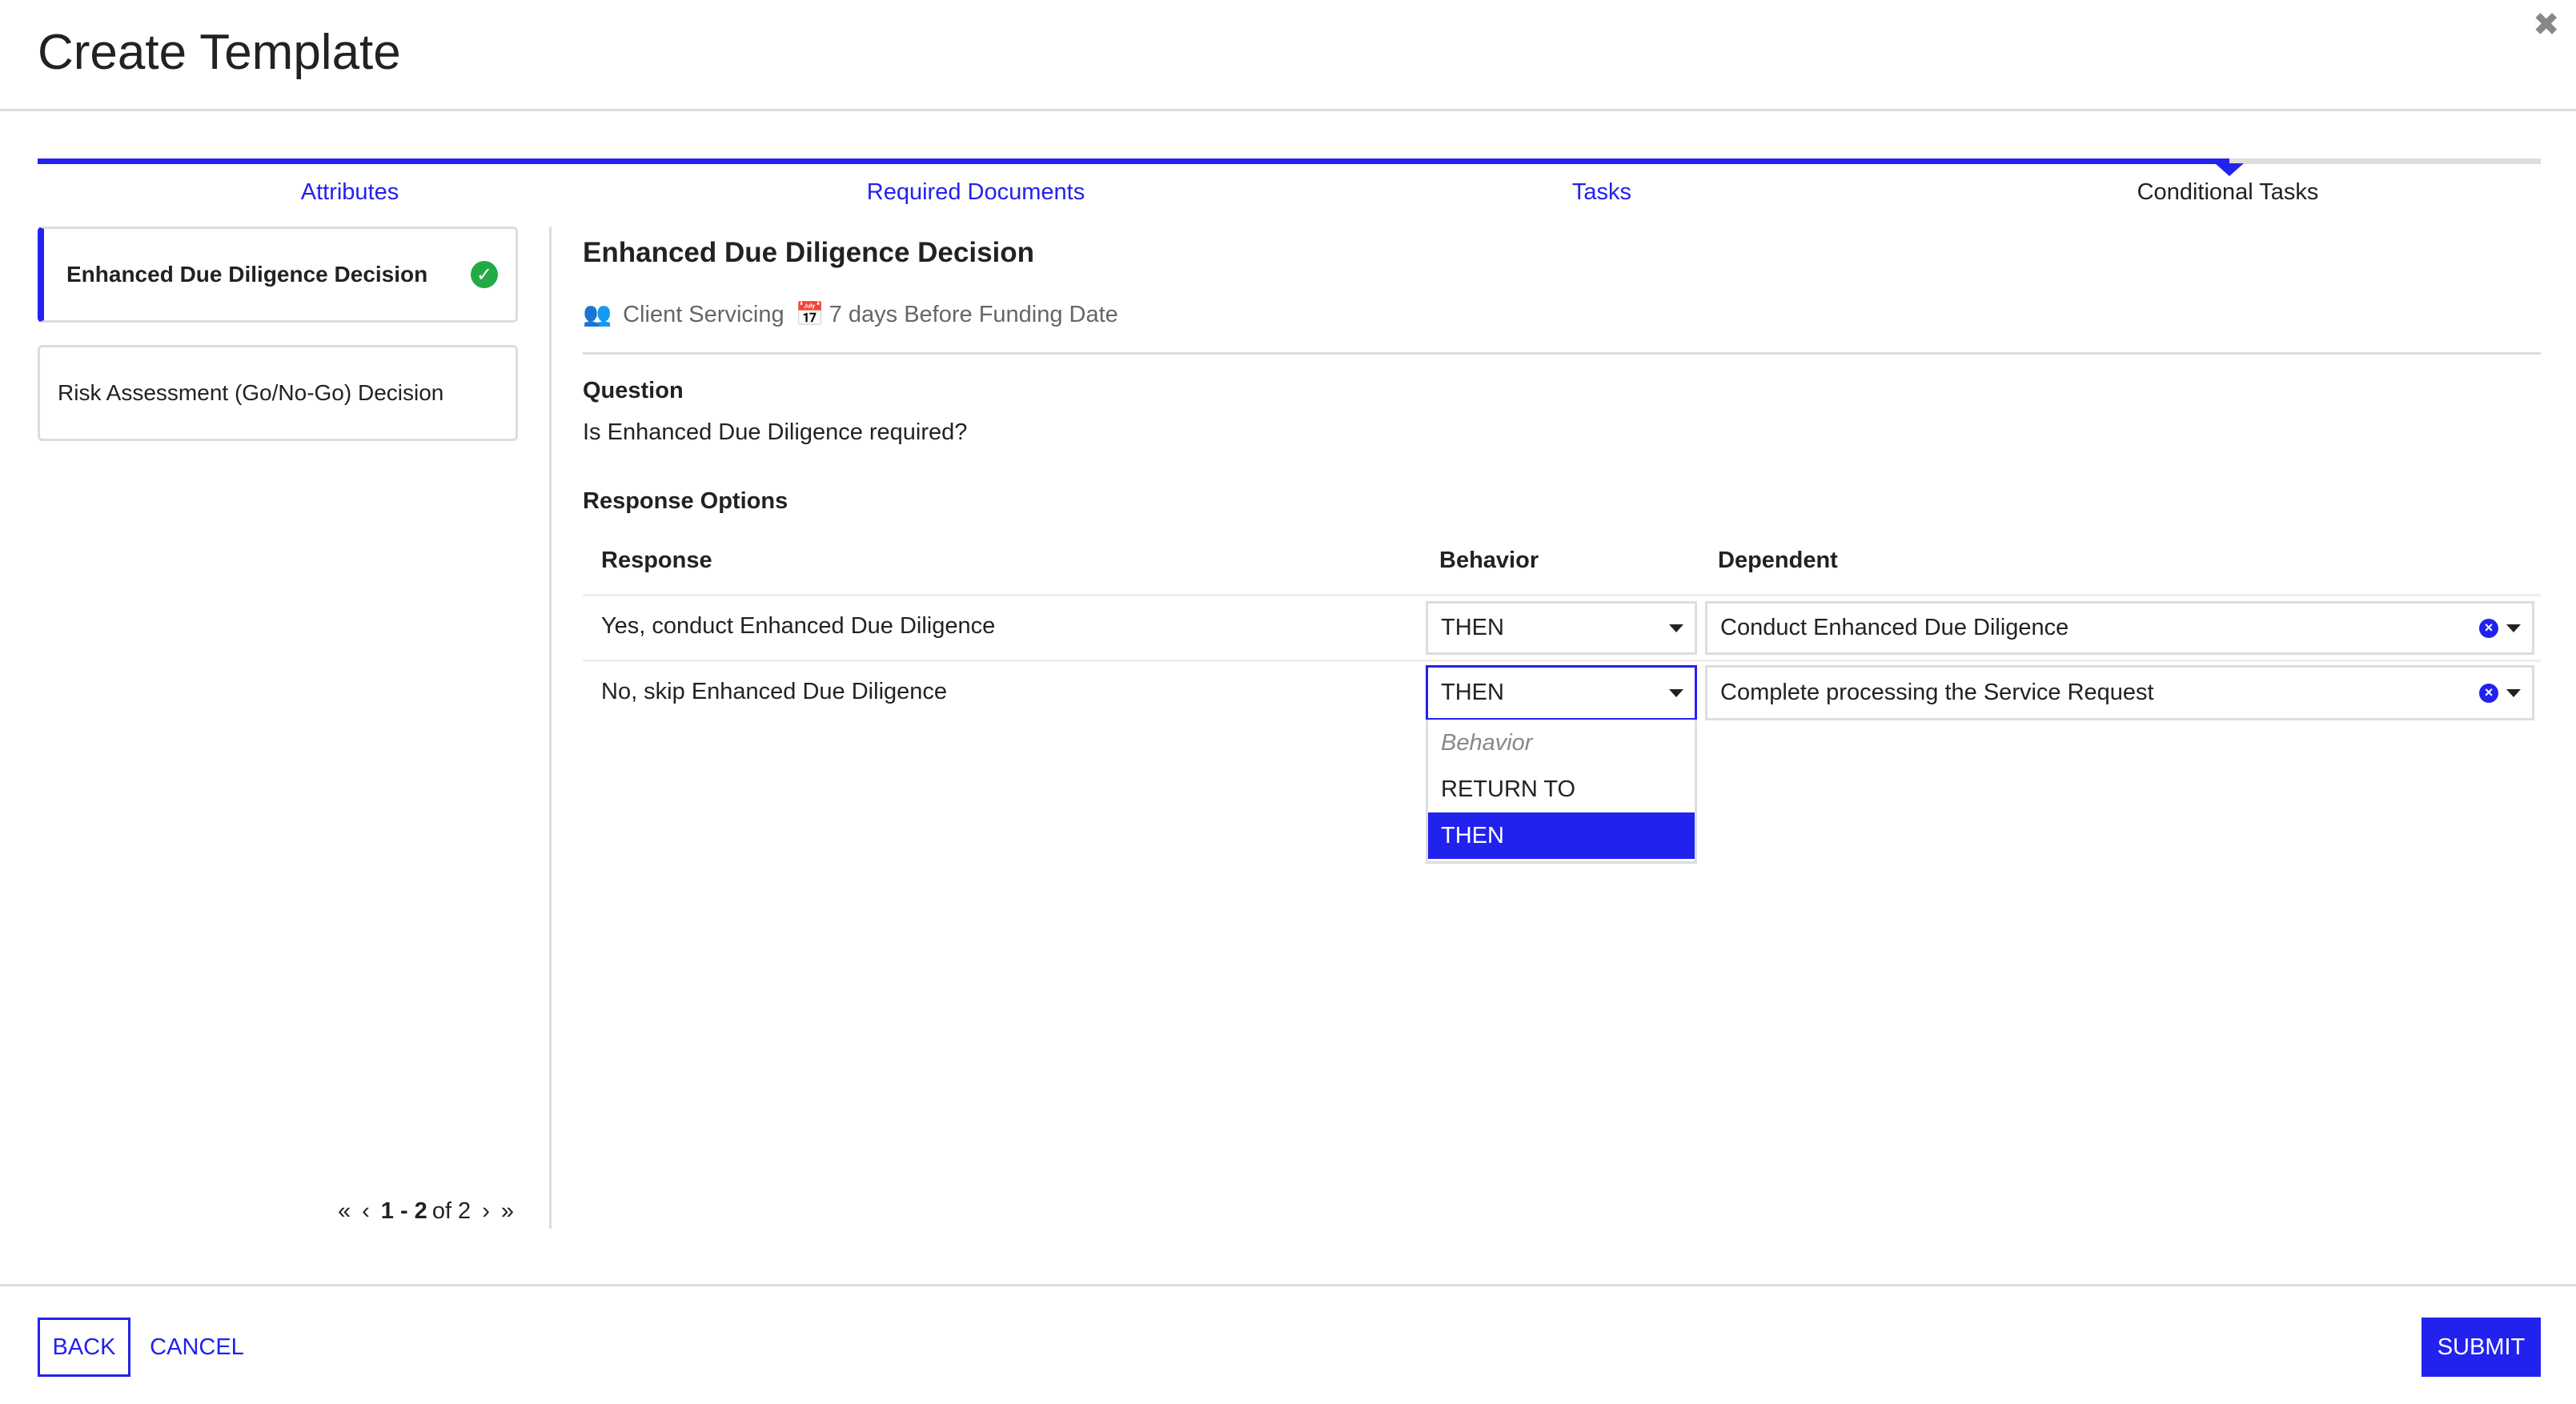  Describe the element at coordinates (344, 1211) in the screenshot. I see `first-page-icon: «` at that location.